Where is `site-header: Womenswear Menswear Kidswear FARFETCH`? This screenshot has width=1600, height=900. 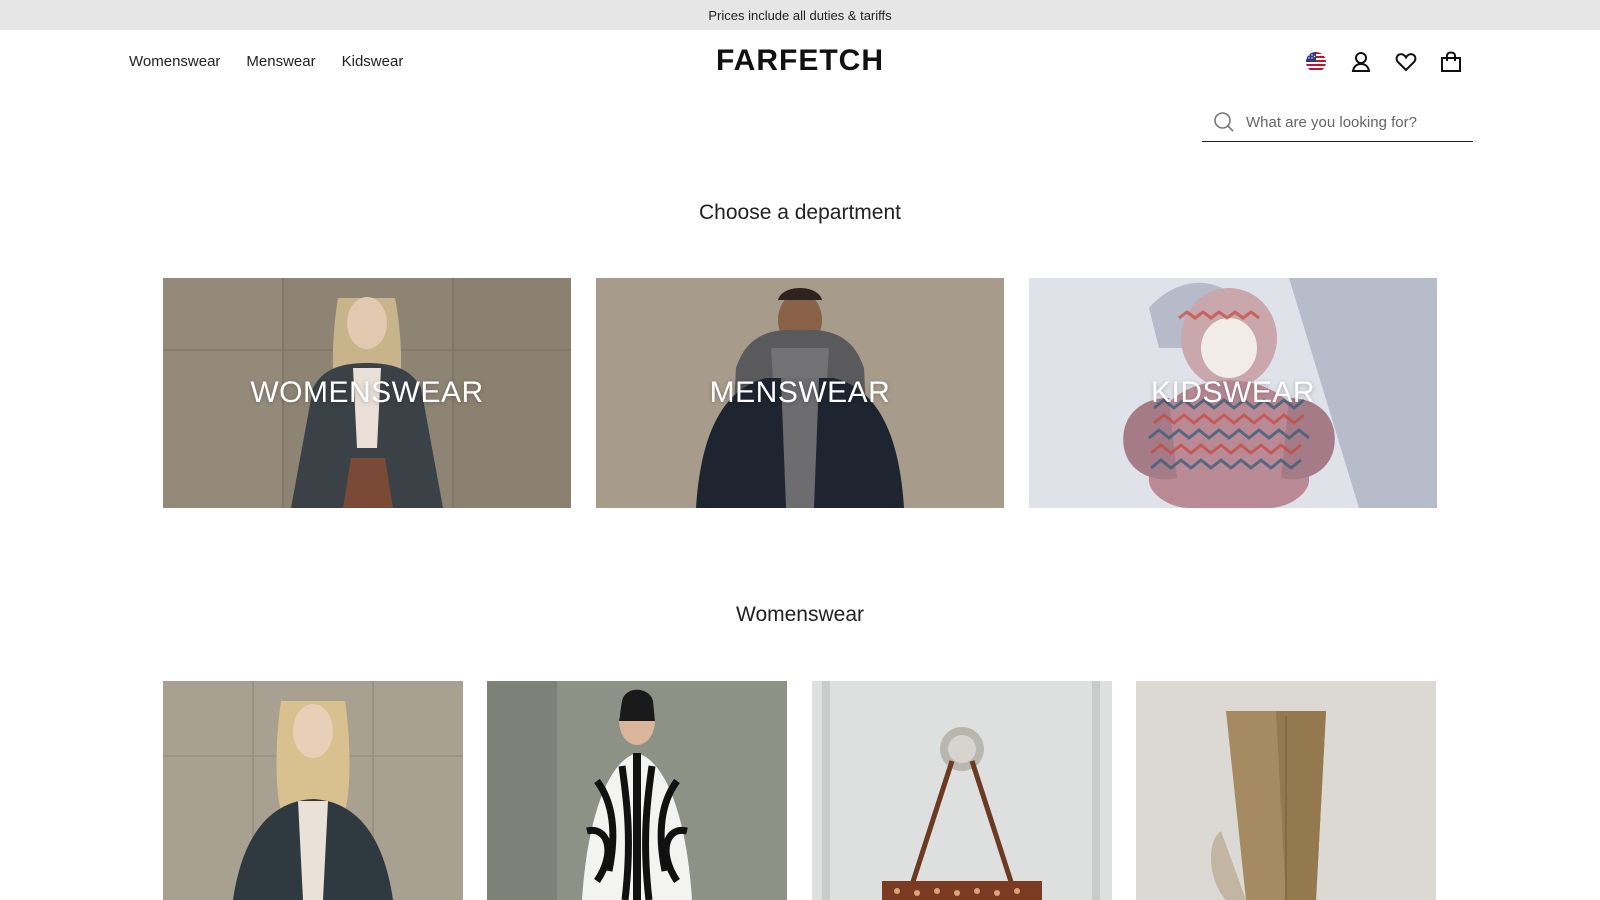
site-header: Womenswear Menswear Kidswear FARFETCH is located at coordinates (800, 65).